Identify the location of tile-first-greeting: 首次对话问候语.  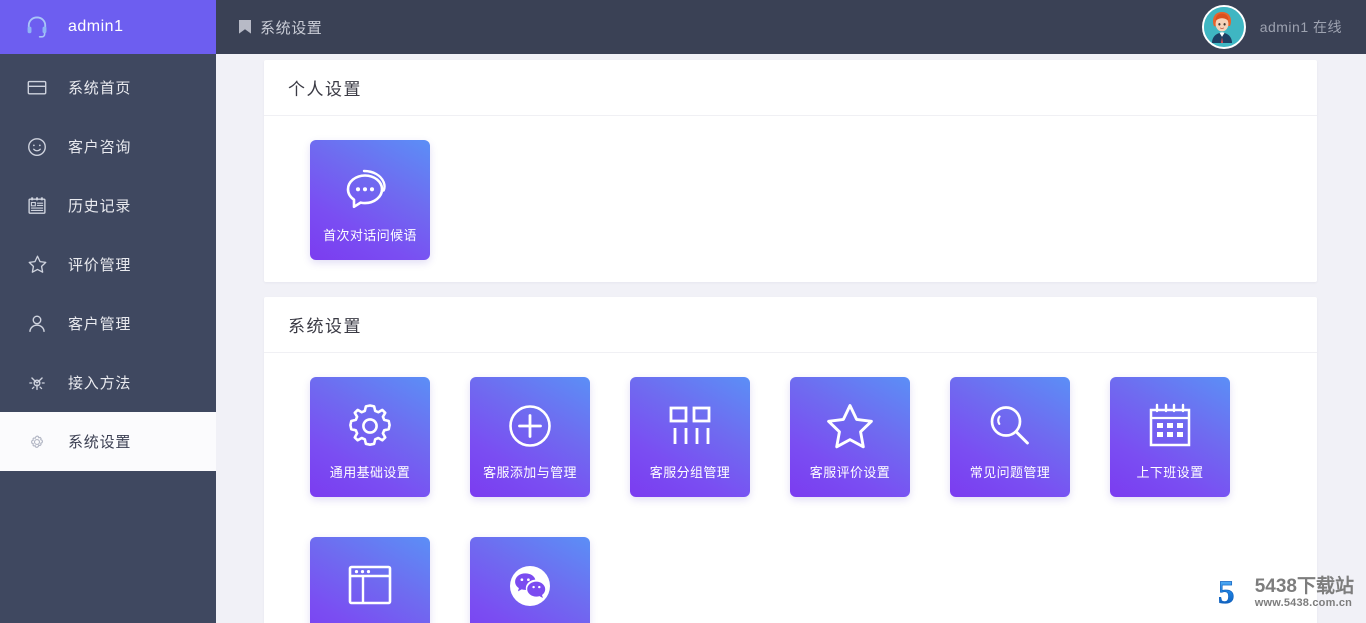
(370, 200).